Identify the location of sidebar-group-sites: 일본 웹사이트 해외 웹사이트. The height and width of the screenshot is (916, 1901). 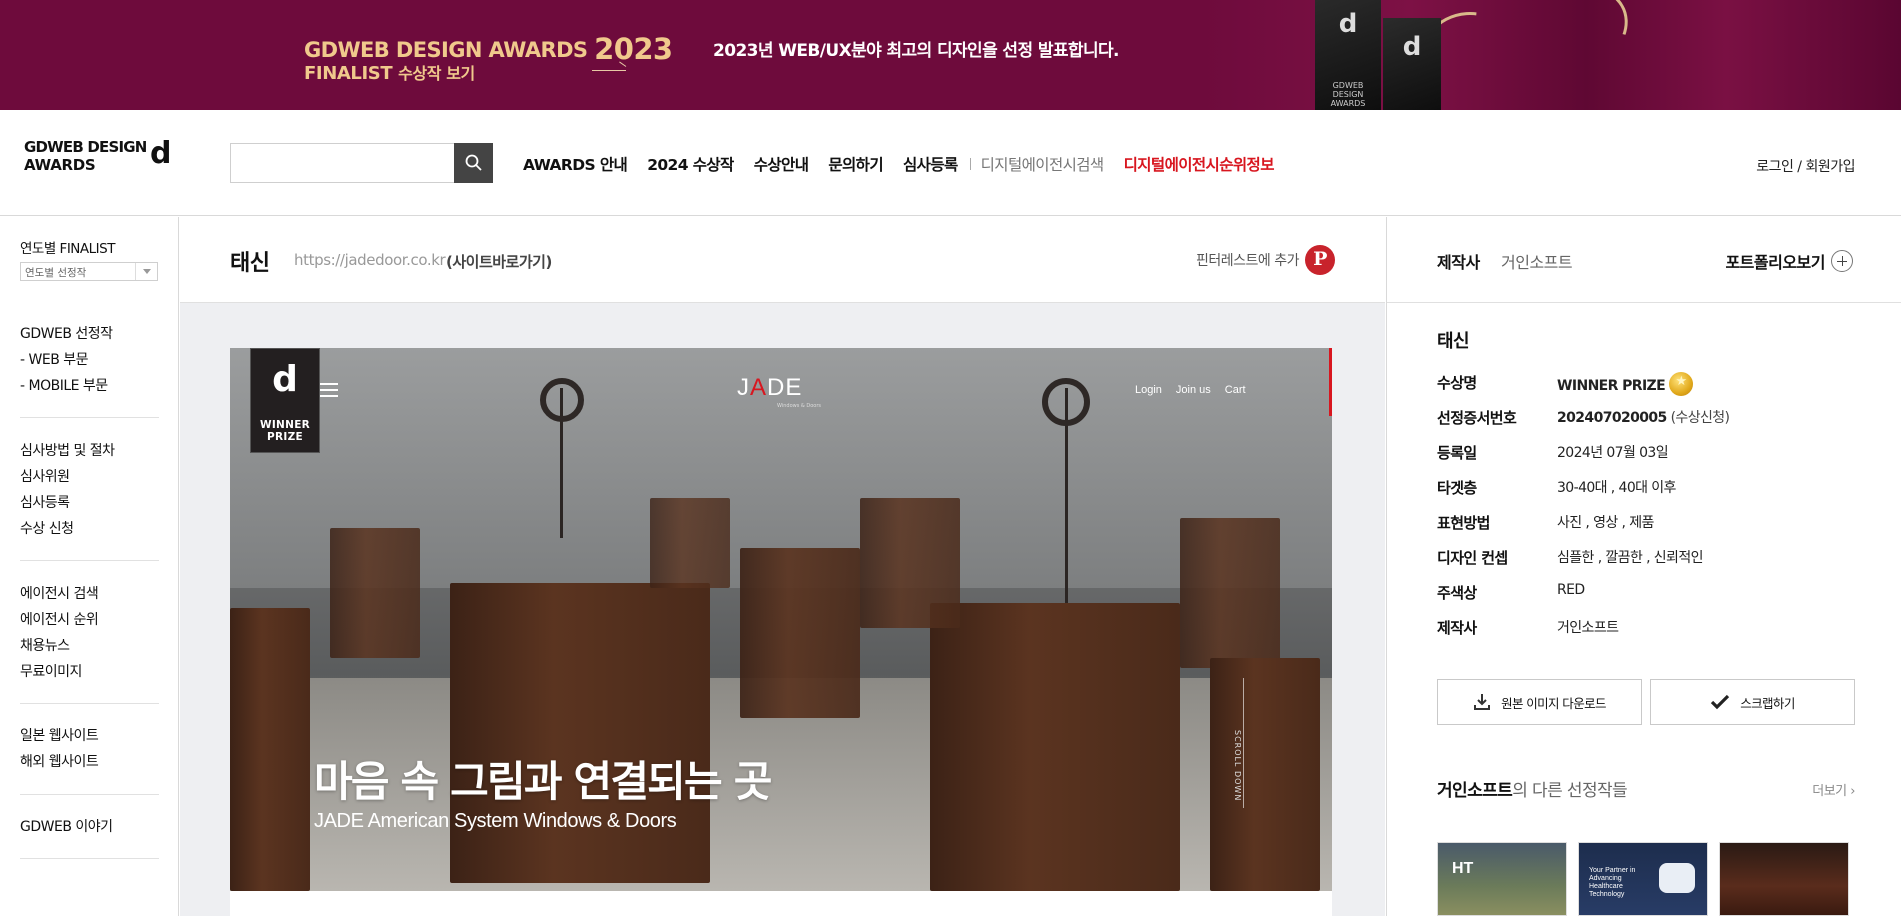
(89, 749).